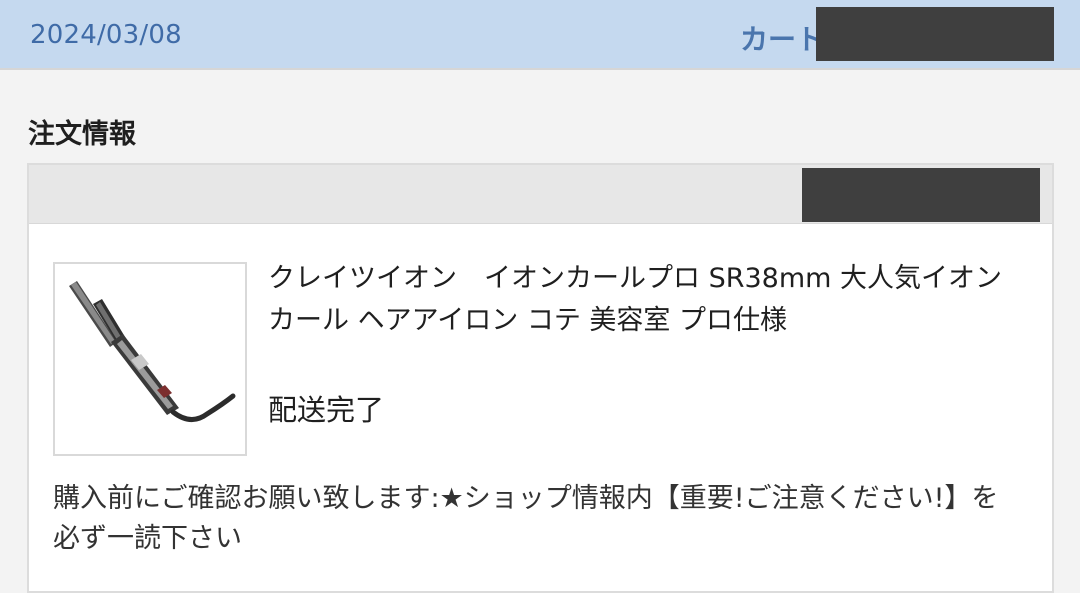 This screenshot has height=593, width=1080. What do you see at coordinates (540, 35) in the screenshot?
I see `order-header-bar: 2024/03/08 カート` at bounding box center [540, 35].